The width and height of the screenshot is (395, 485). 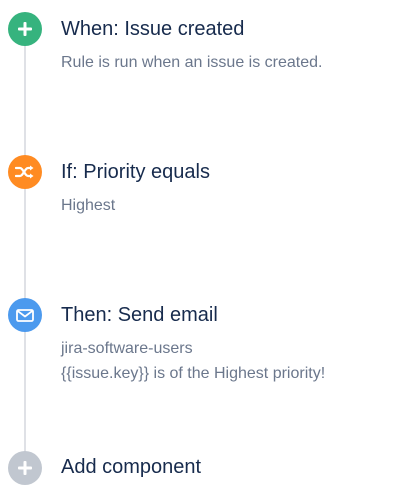 What do you see at coordinates (153, 29) in the screenshot?
I see `trigger-title: When: Issue created` at bounding box center [153, 29].